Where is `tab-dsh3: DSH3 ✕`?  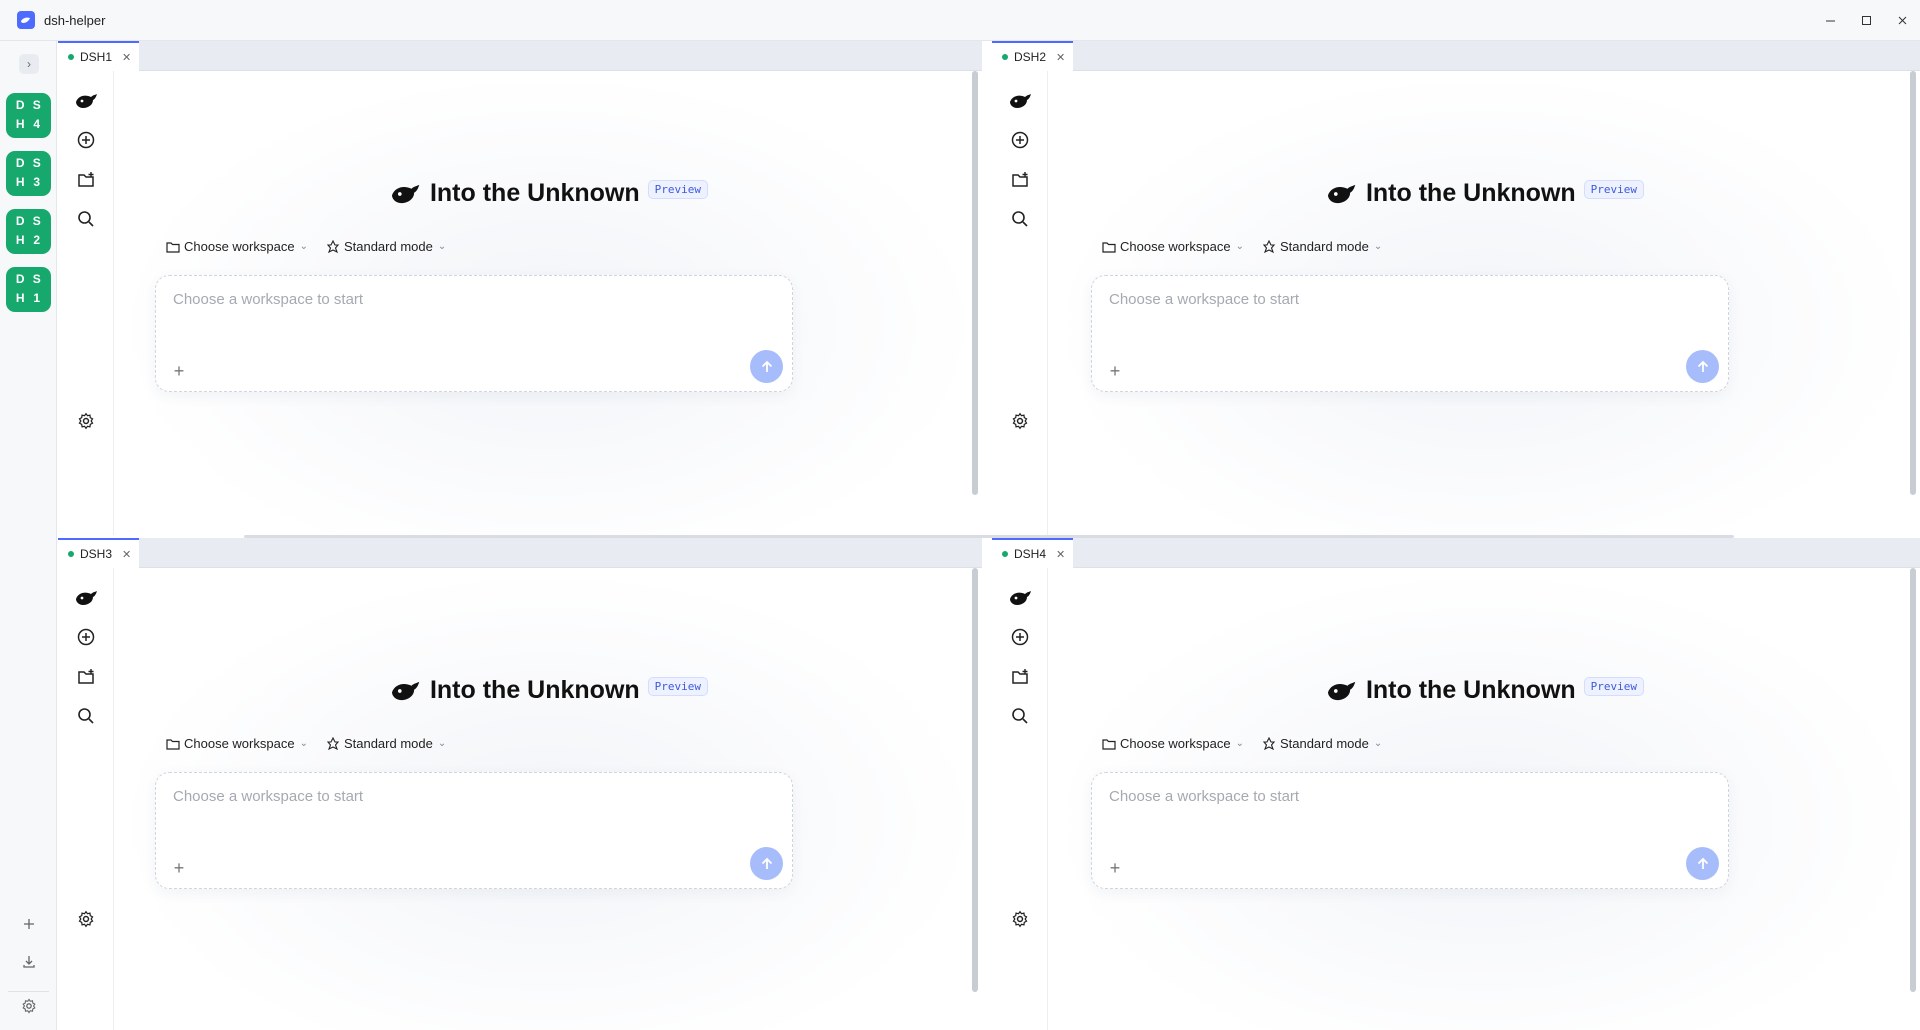 tab-dsh3: DSH3 ✕ is located at coordinates (99, 553).